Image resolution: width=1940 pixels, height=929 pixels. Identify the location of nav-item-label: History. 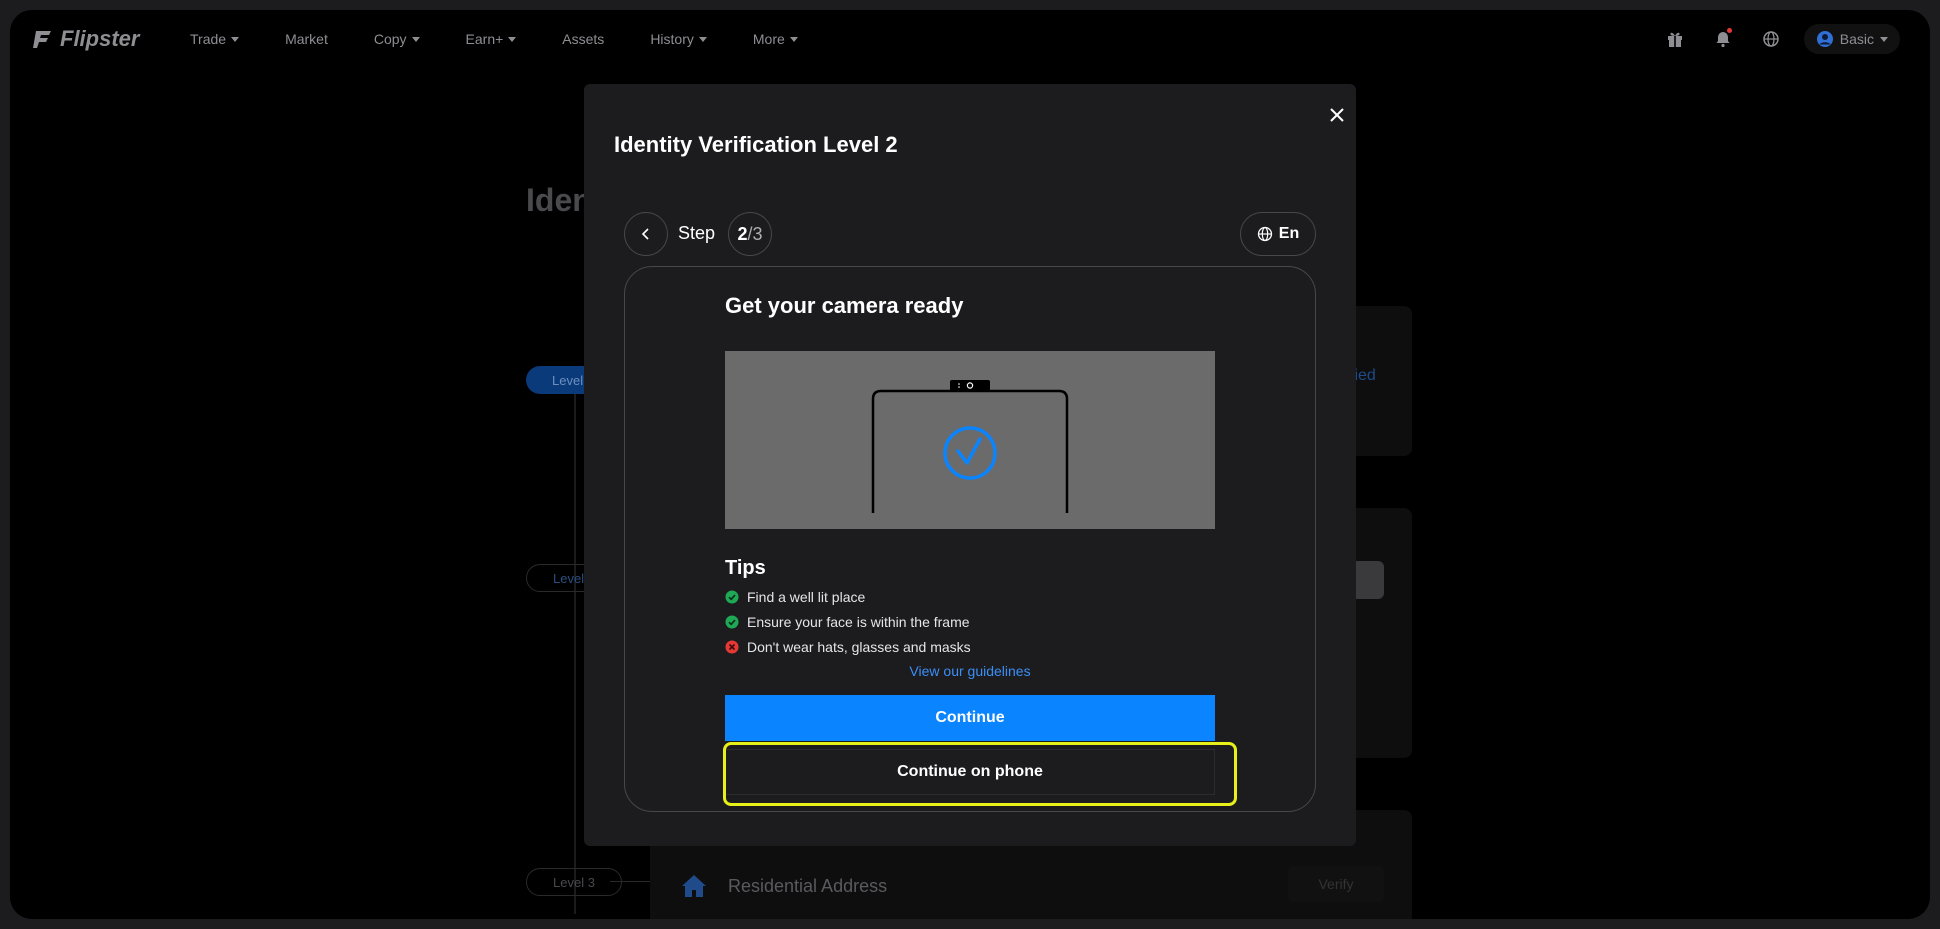
(672, 39).